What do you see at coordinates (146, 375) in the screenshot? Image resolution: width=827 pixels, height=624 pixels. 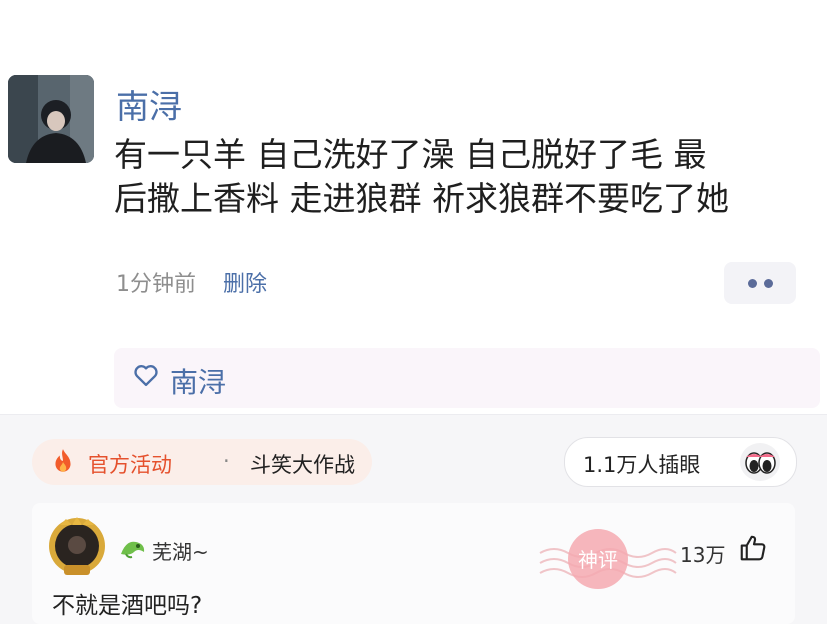 I see `heart-icon` at bounding box center [146, 375].